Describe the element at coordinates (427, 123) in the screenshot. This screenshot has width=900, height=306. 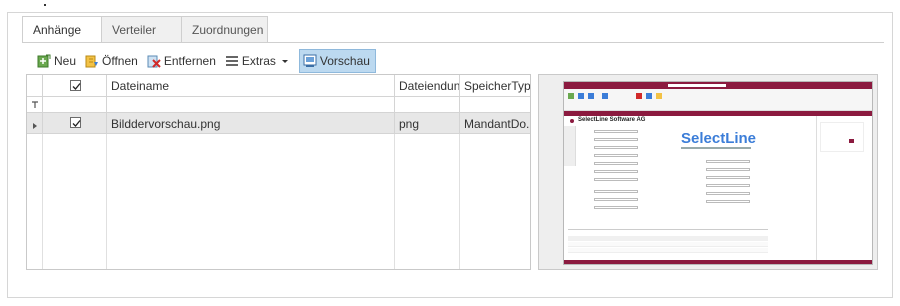
I see `row-extension: png` at that location.